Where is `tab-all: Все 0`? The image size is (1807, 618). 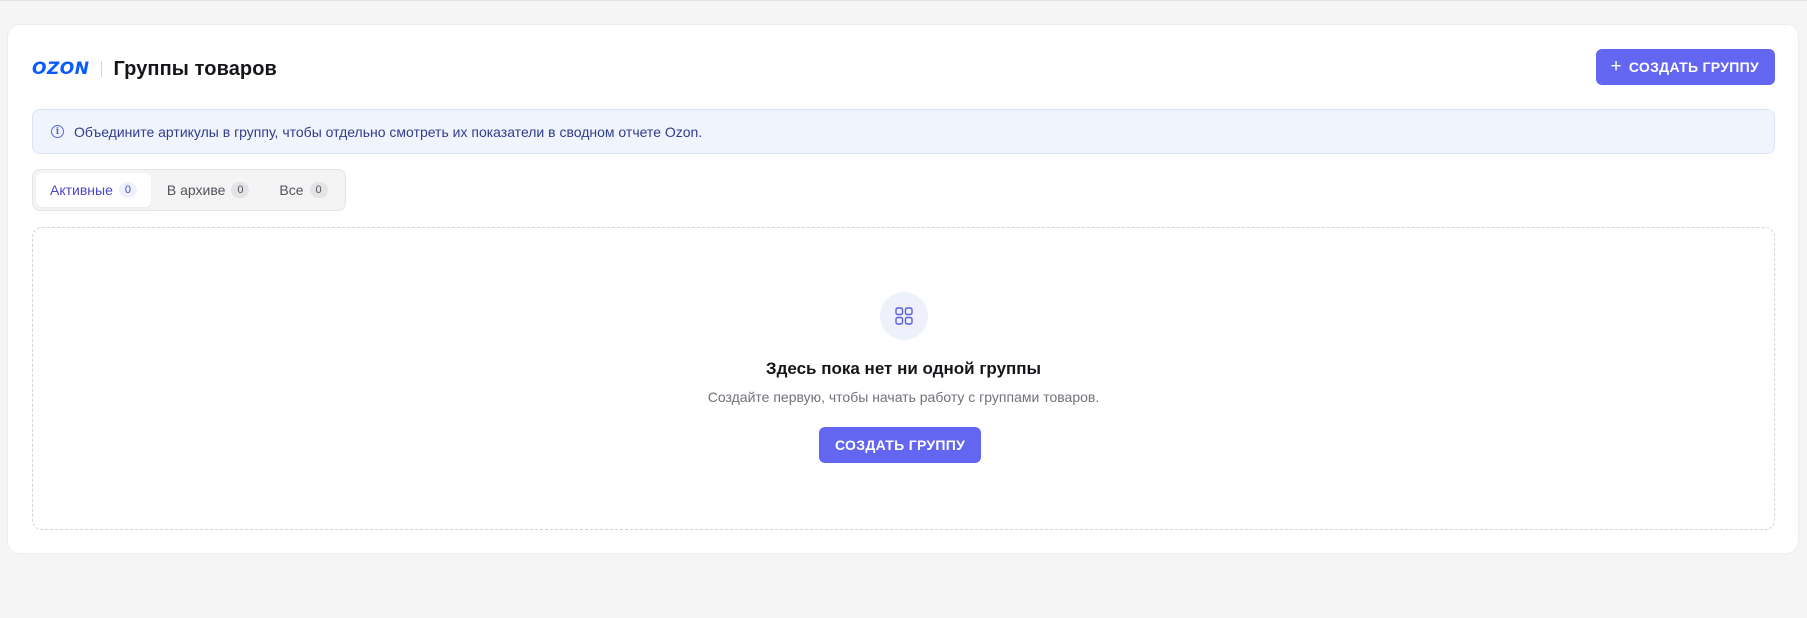
tab-all: Все 0 is located at coordinates (303, 190).